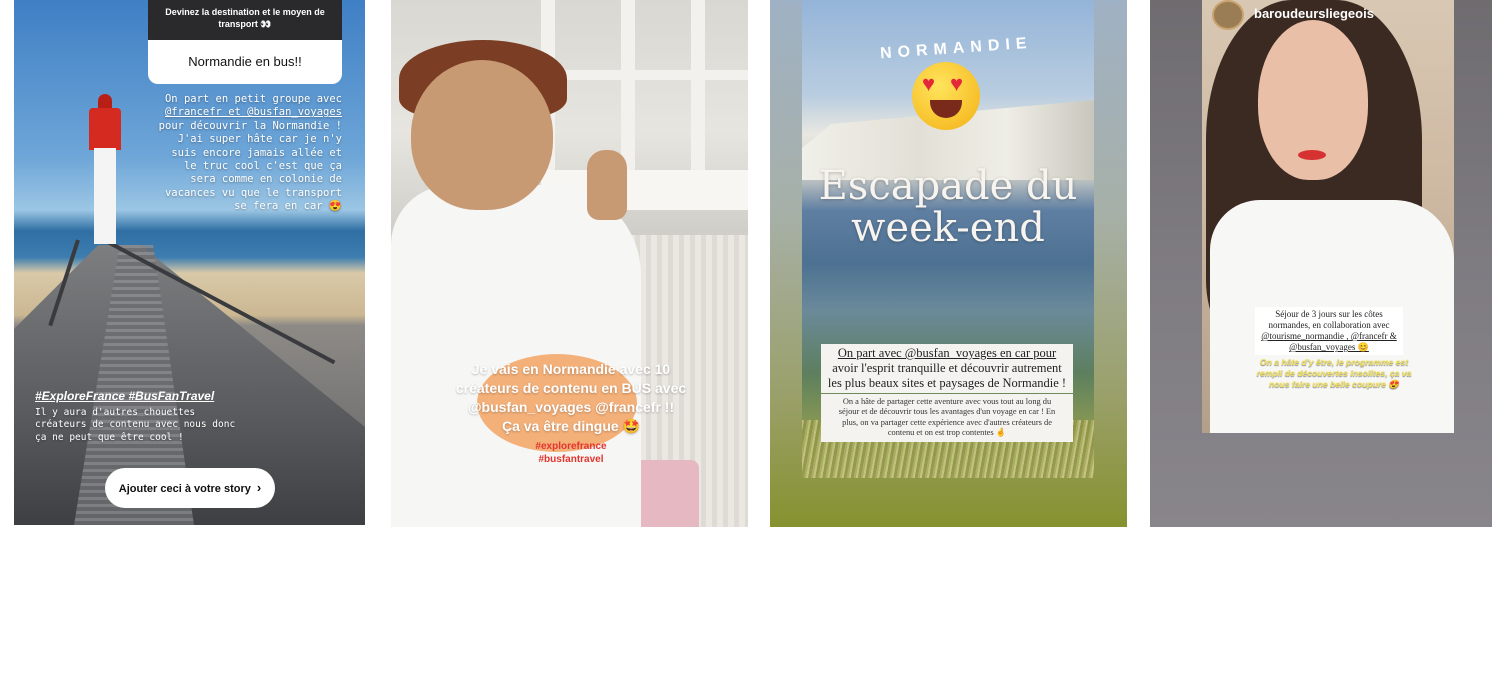  What do you see at coordinates (607, 185) in the screenshot?
I see `peace-sign-hand` at bounding box center [607, 185].